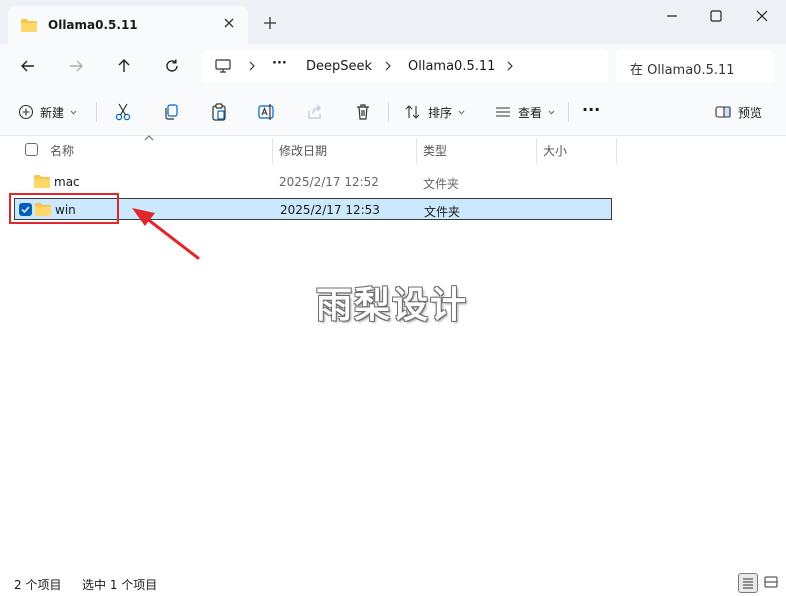 Image resolution: width=786 pixels, height=596 pixels. Describe the element at coordinates (723, 112) in the screenshot. I see `preview-pane-icon` at that location.